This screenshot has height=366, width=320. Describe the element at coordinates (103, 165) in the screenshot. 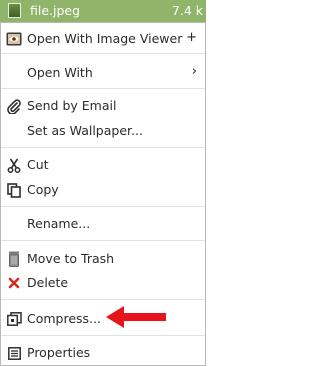

I see `menu-item-cut: Cut` at that location.